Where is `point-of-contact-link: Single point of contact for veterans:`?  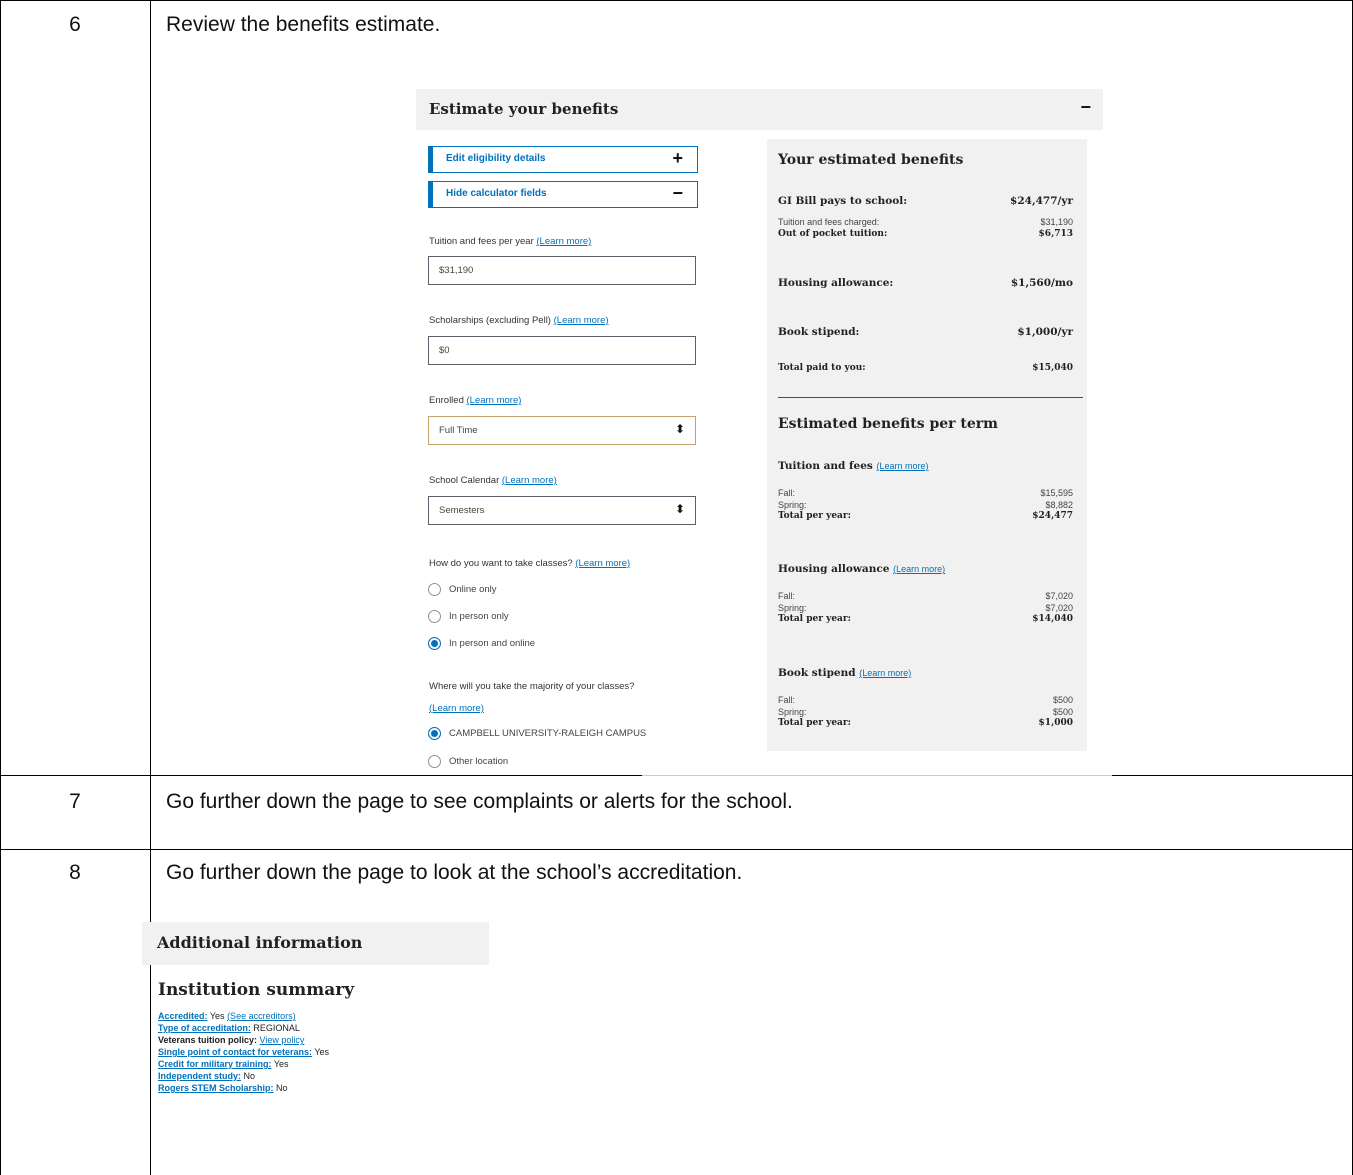 point-of-contact-link: Single point of contact for veterans: is located at coordinates (235, 1052).